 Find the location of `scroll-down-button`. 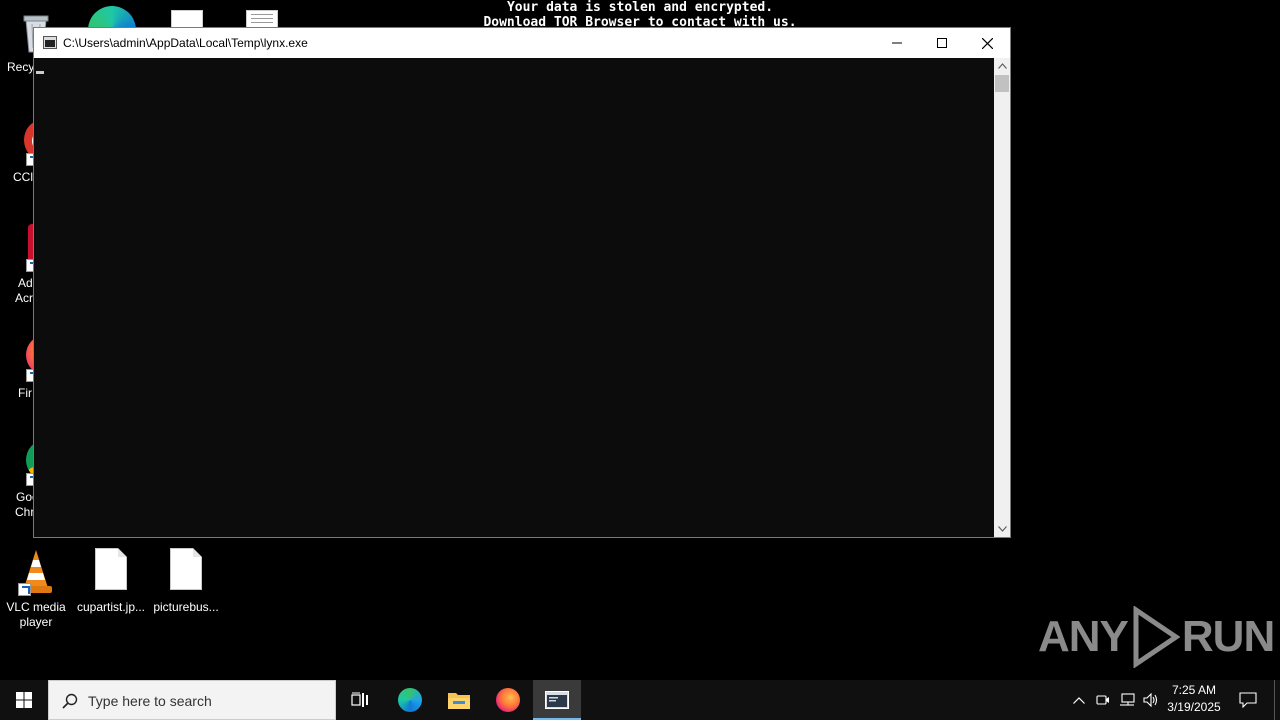

scroll-down-button is located at coordinates (1002, 529).